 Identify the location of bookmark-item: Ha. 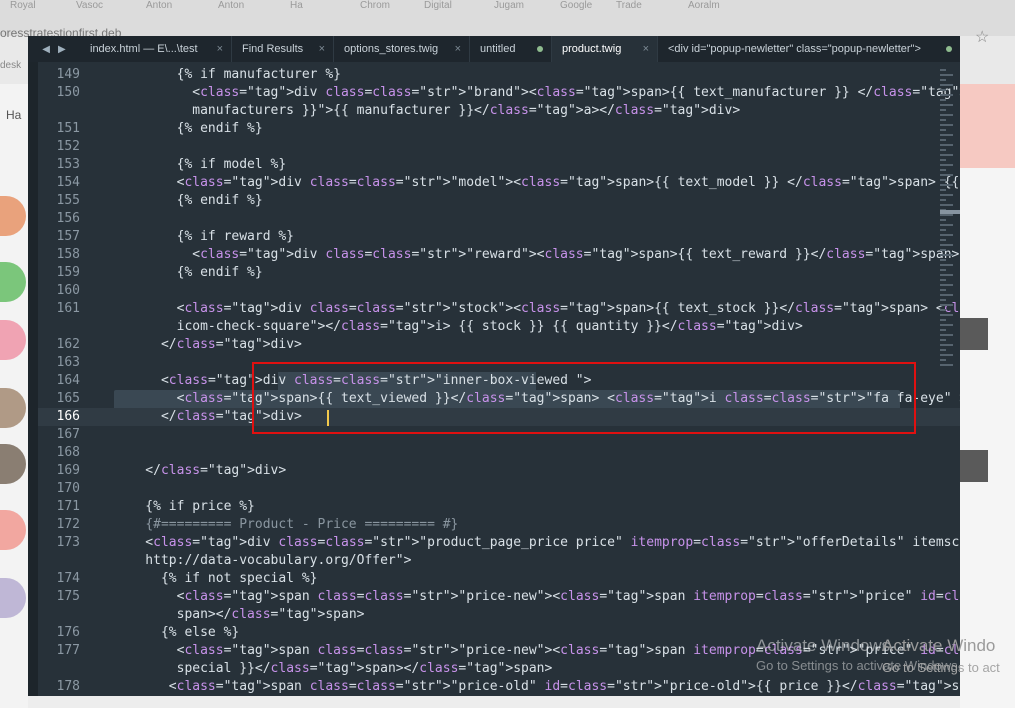
(296, 6).